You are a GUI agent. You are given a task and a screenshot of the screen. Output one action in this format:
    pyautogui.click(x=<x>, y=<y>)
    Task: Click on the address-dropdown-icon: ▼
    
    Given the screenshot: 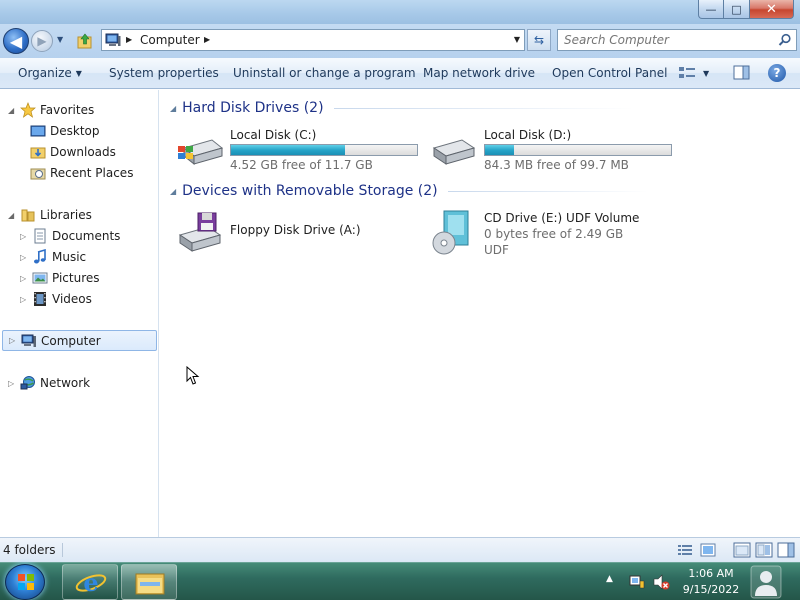 What is the action you would take?
    pyautogui.click(x=517, y=39)
    